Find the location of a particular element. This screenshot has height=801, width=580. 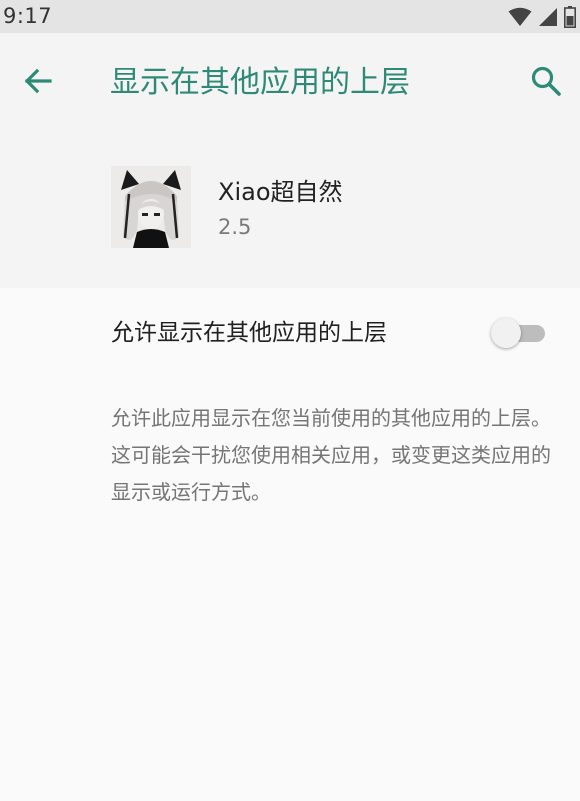

app-icon is located at coordinates (151, 207).